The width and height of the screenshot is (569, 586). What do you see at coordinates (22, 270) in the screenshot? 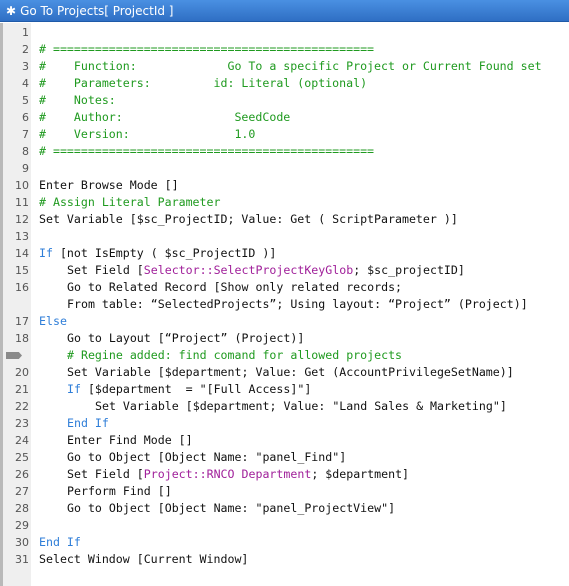
I see `line-number: 15` at bounding box center [22, 270].